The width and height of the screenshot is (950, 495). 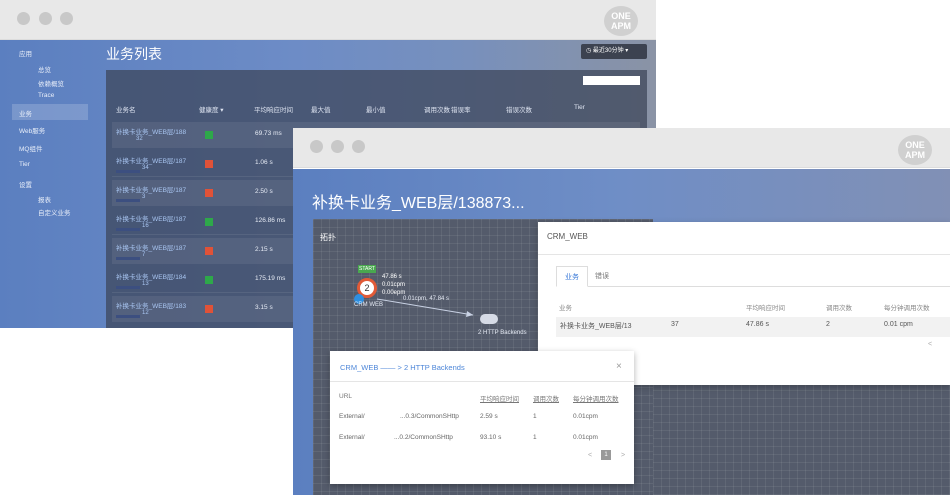 What do you see at coordinates (126, 109) in the screenshot?
I see `col-header-name: 业务名` at bounding box center [126, 109].